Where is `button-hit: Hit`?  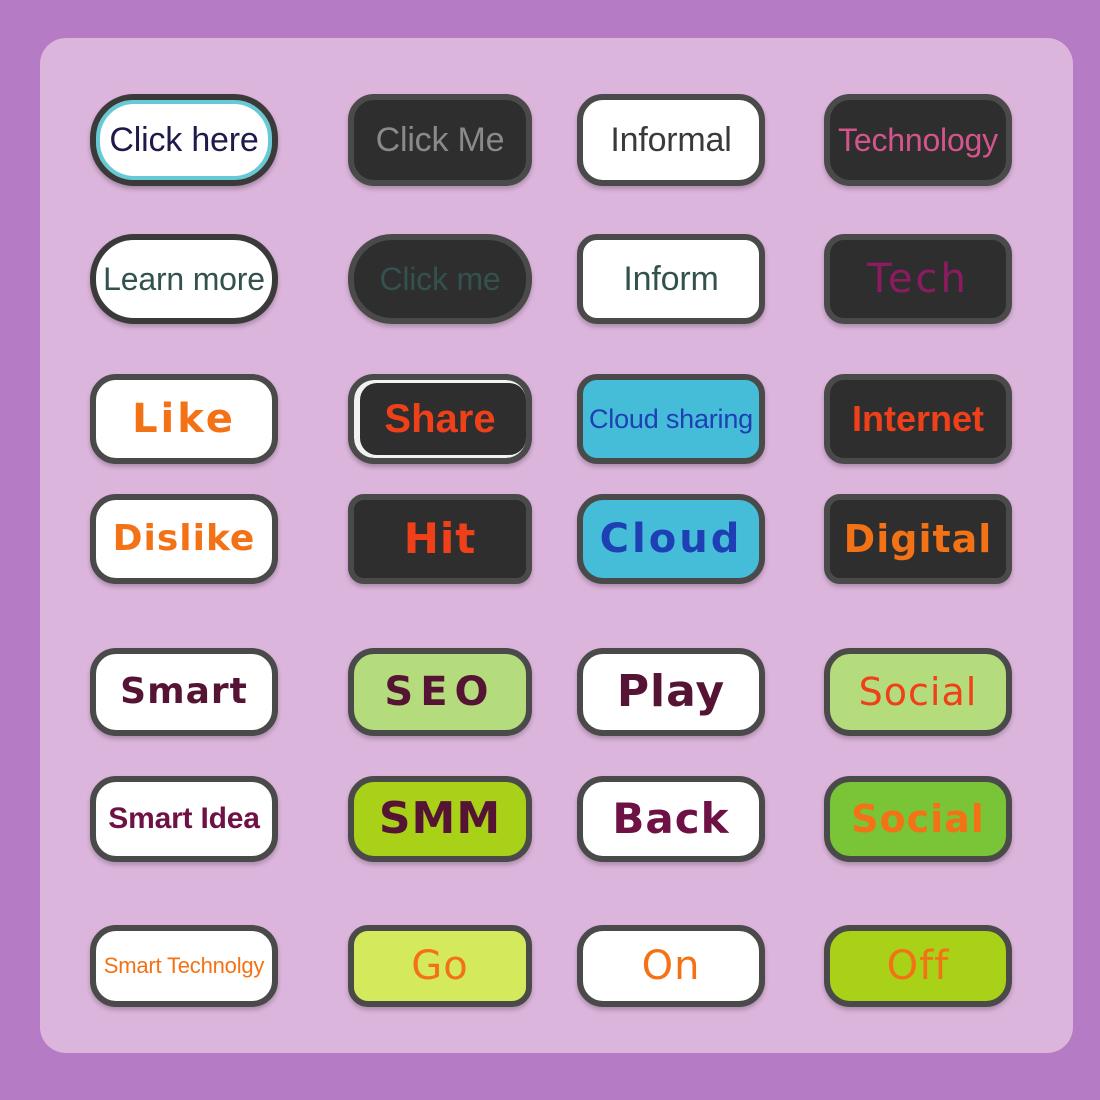
button-hit: Hit is located at coordinates (440, 539).